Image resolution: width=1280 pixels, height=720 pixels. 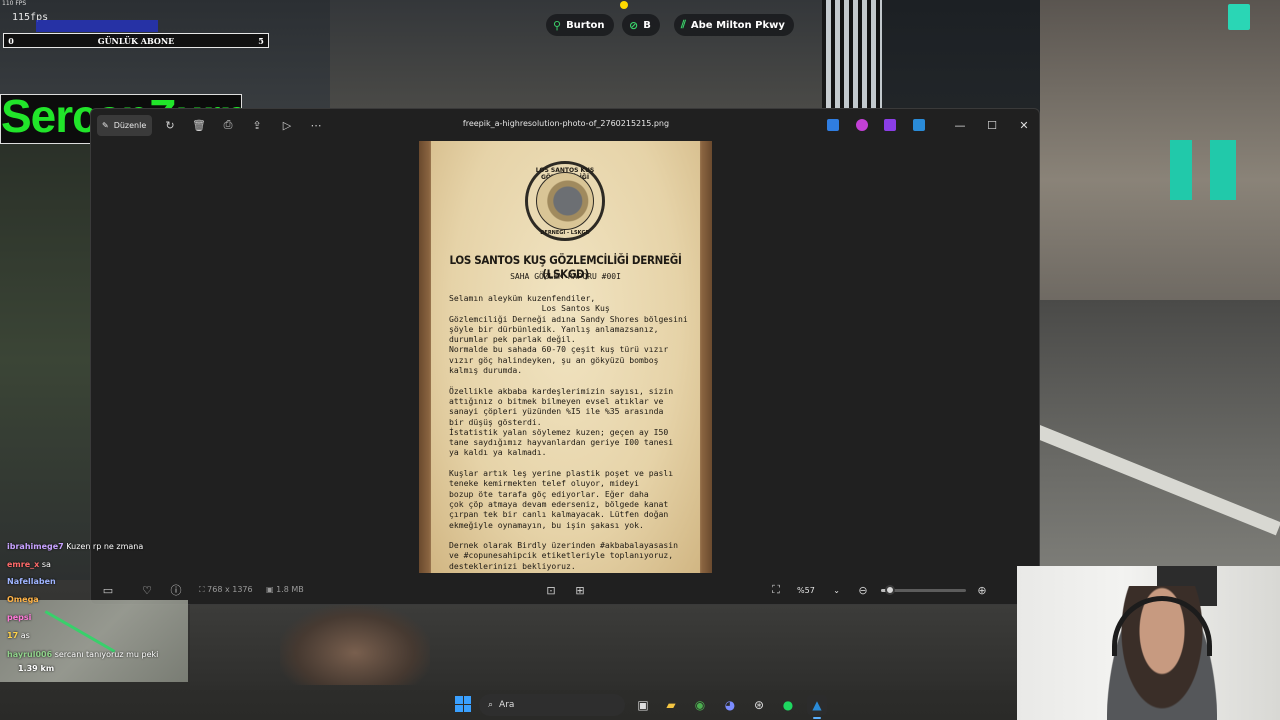 What do you see at coordinates (862, 125) in the screenshot?
I see `designer-icon` at bounding box center [862, 125].